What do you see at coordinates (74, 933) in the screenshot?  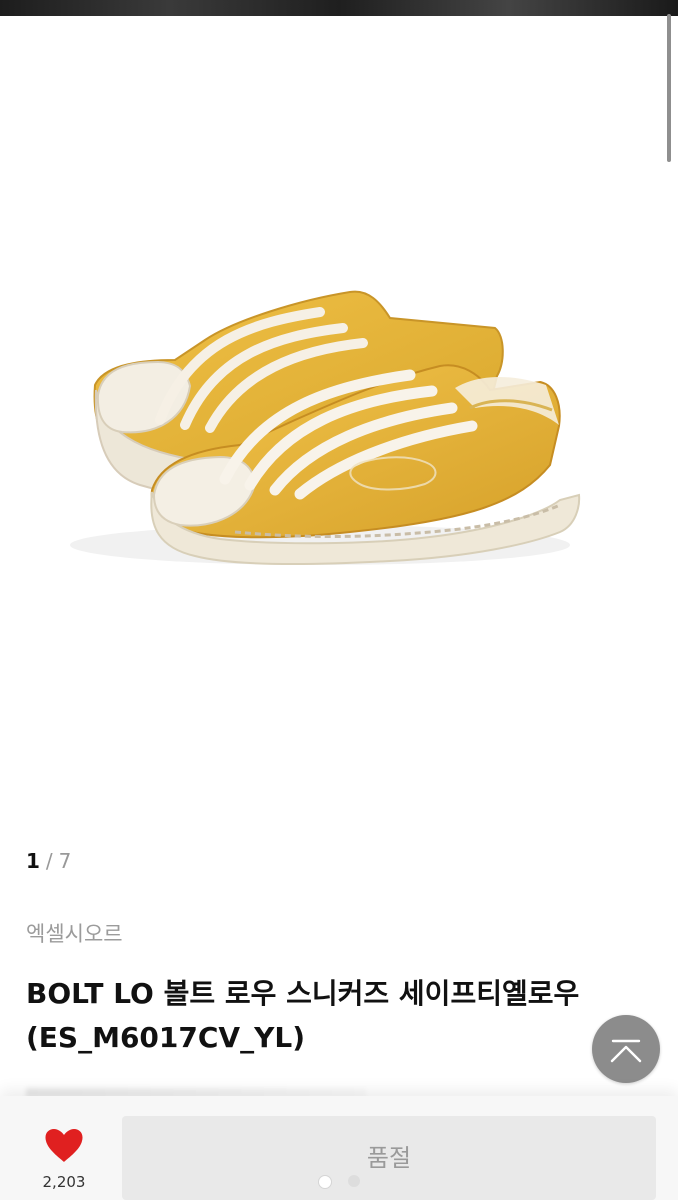 I see `brand-name: 엑셀시오르` at bounding box center [74, 933].